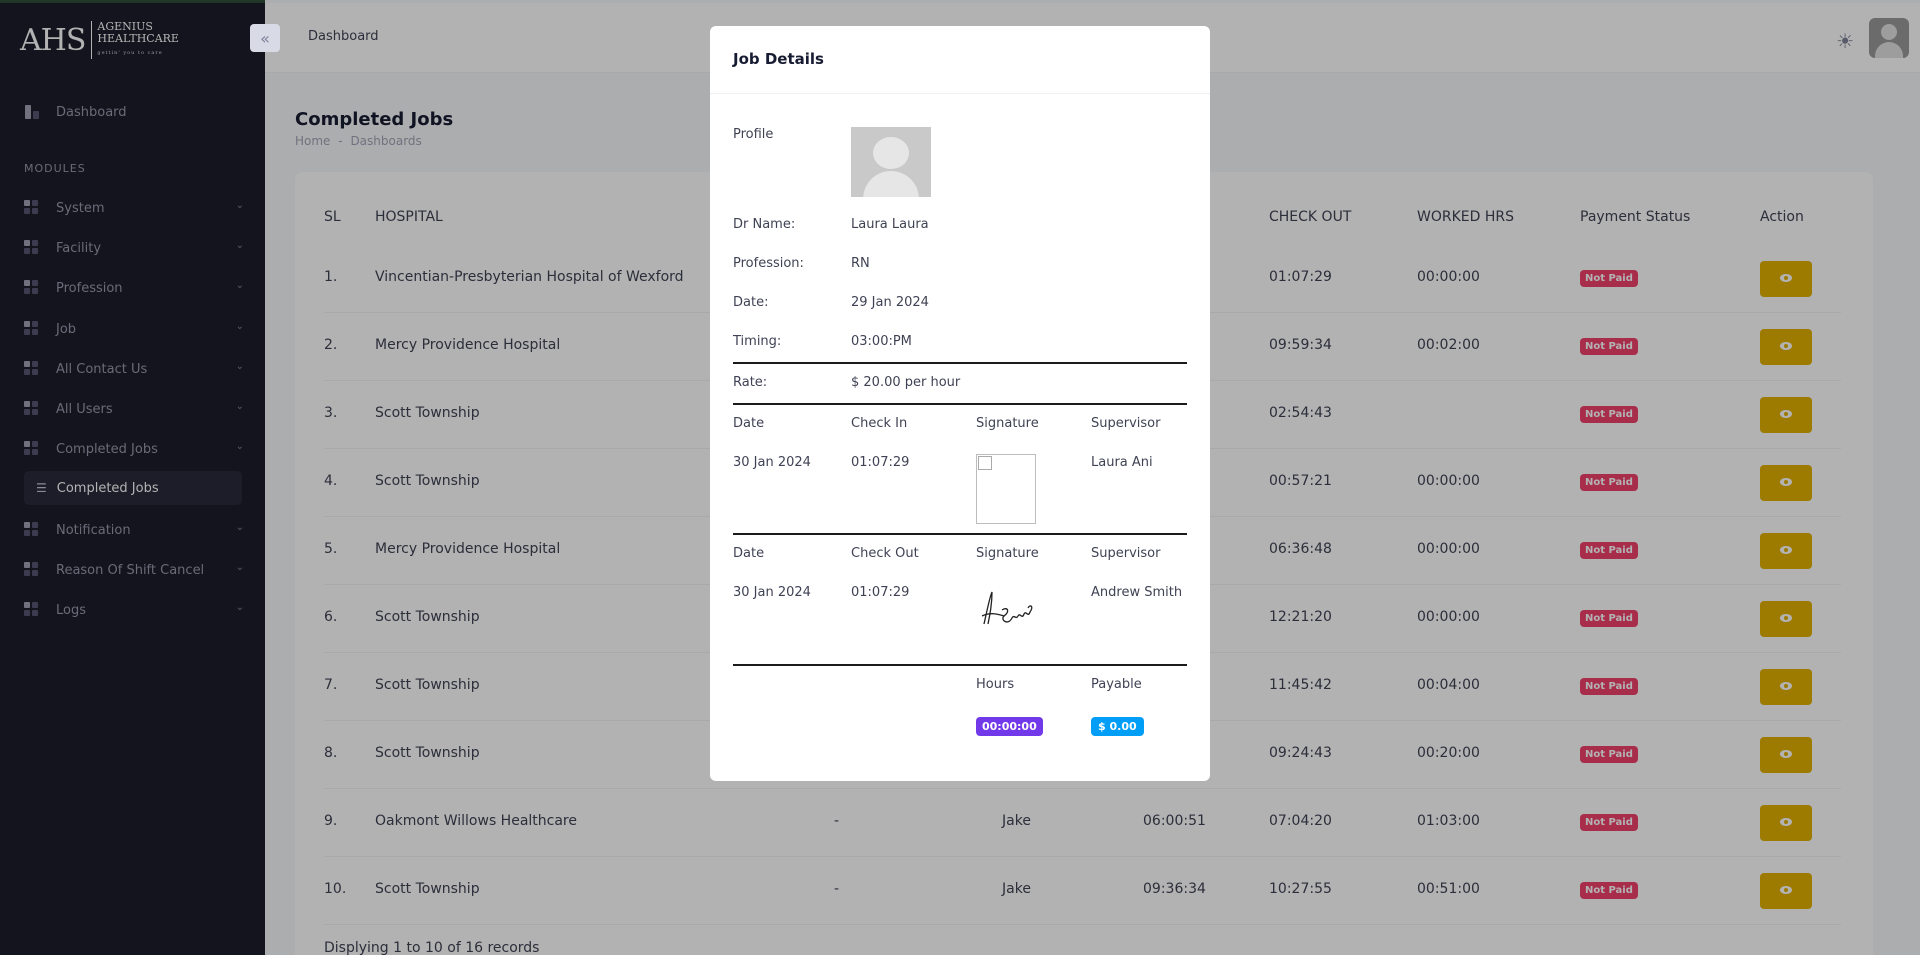 Image resolution: width=1920 pixels, height=955 pixels. I want to click on date-label: Date:, so click(751, 302).